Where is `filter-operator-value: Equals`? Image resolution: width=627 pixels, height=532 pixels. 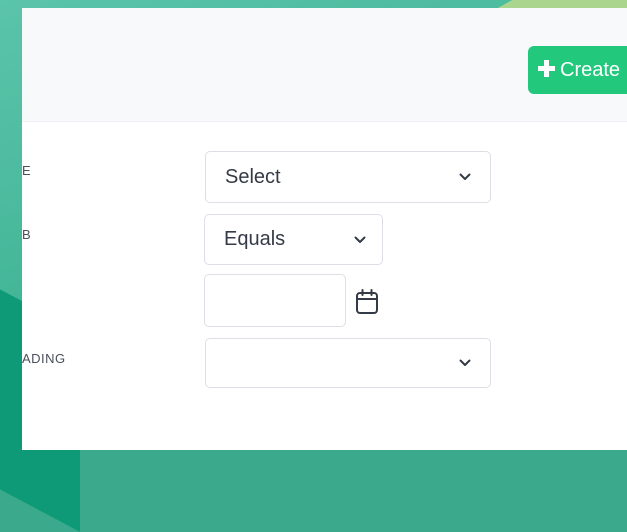 filter-operator-value: Equals is located at coordinates (255, 239).